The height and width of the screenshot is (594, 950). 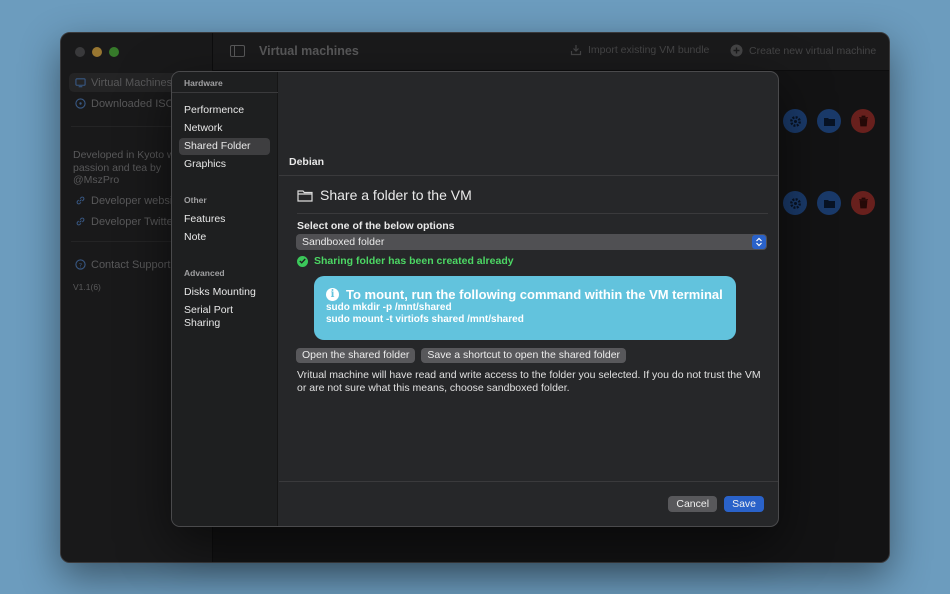 I want to click on section-title-other: Other, so click(x=195, y=200).